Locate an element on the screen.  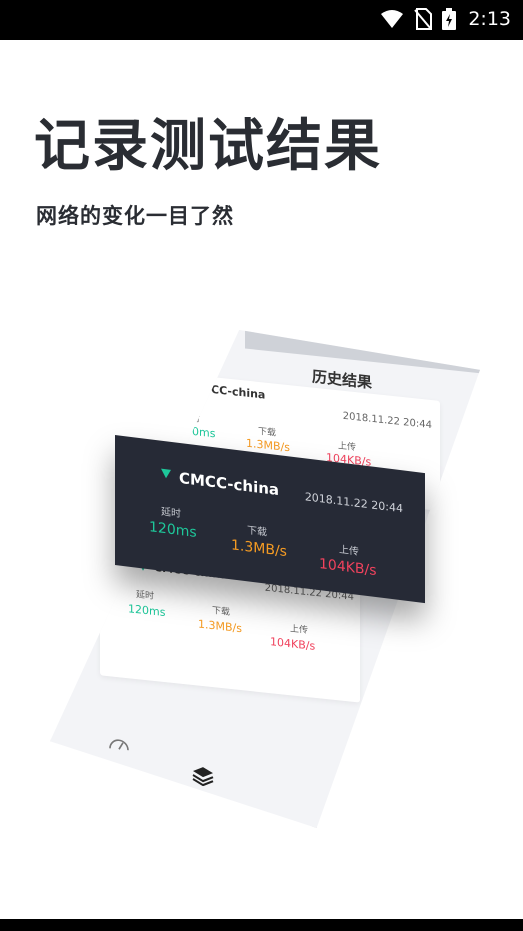
hero-title: 记录测试结果 is located at coordinates (208, 146).